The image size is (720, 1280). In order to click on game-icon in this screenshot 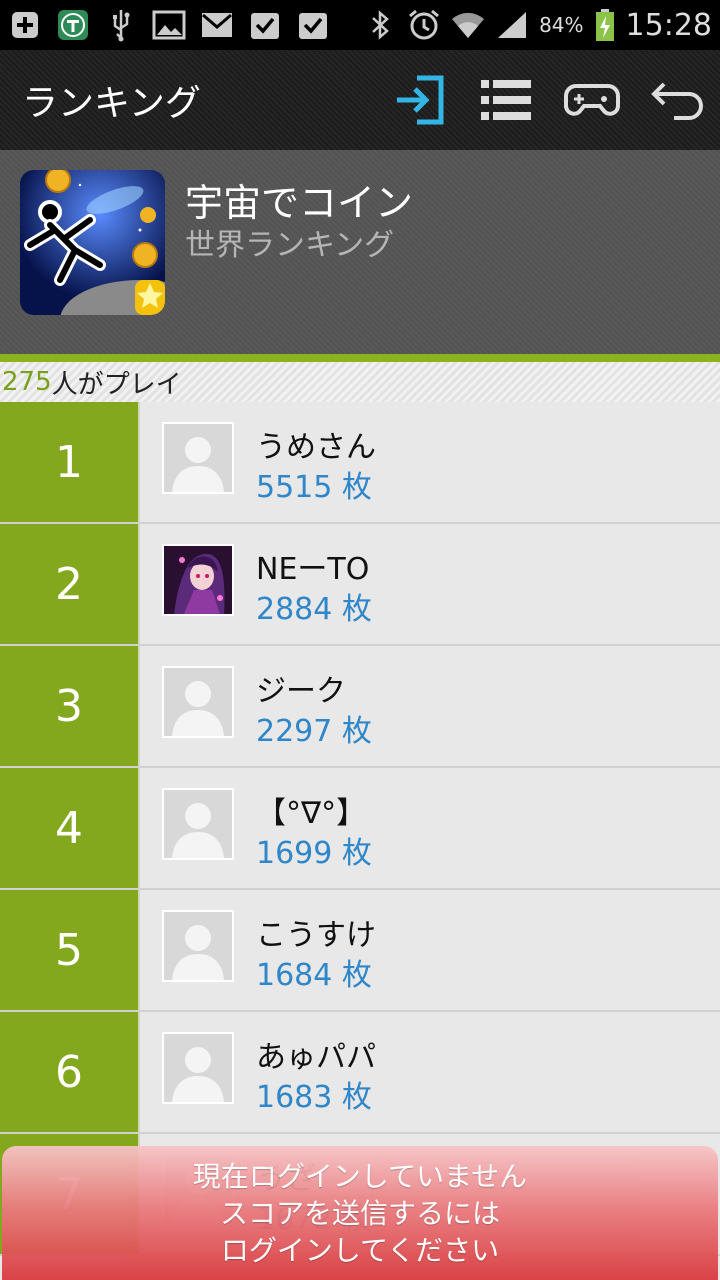, I will do `click(92, 242)`.